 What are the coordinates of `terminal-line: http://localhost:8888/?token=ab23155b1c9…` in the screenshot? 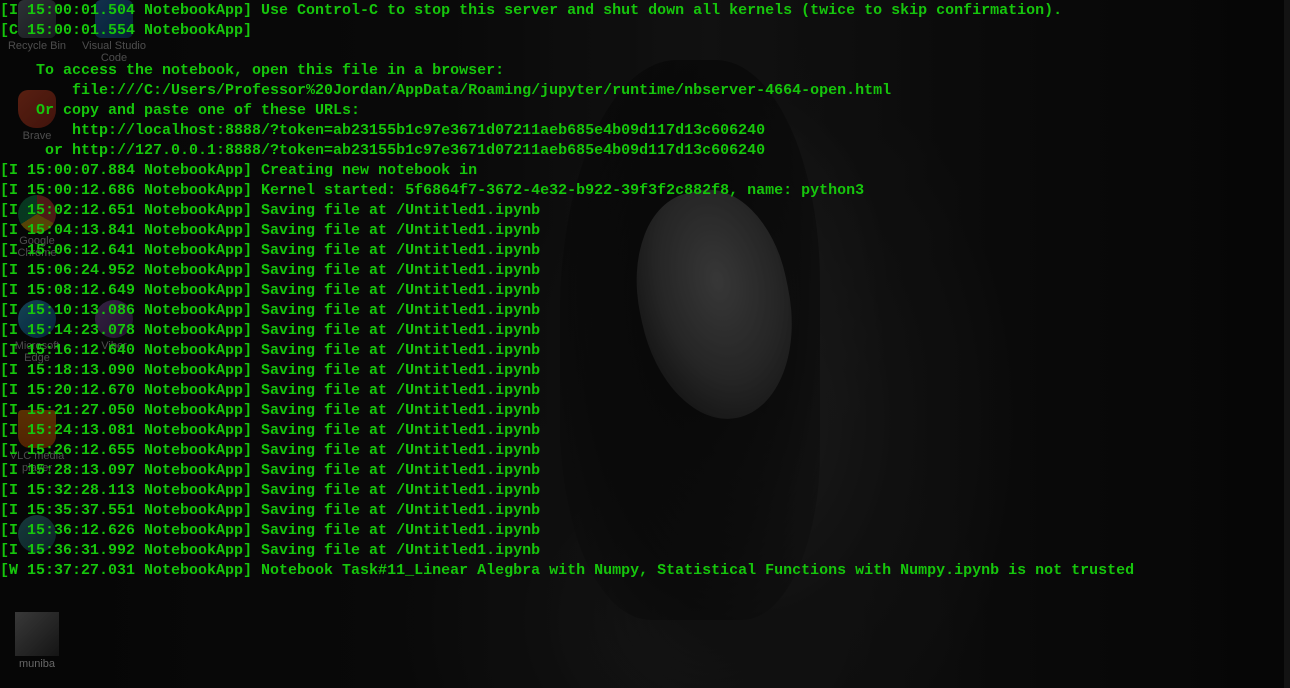 It's located at (383, 130).